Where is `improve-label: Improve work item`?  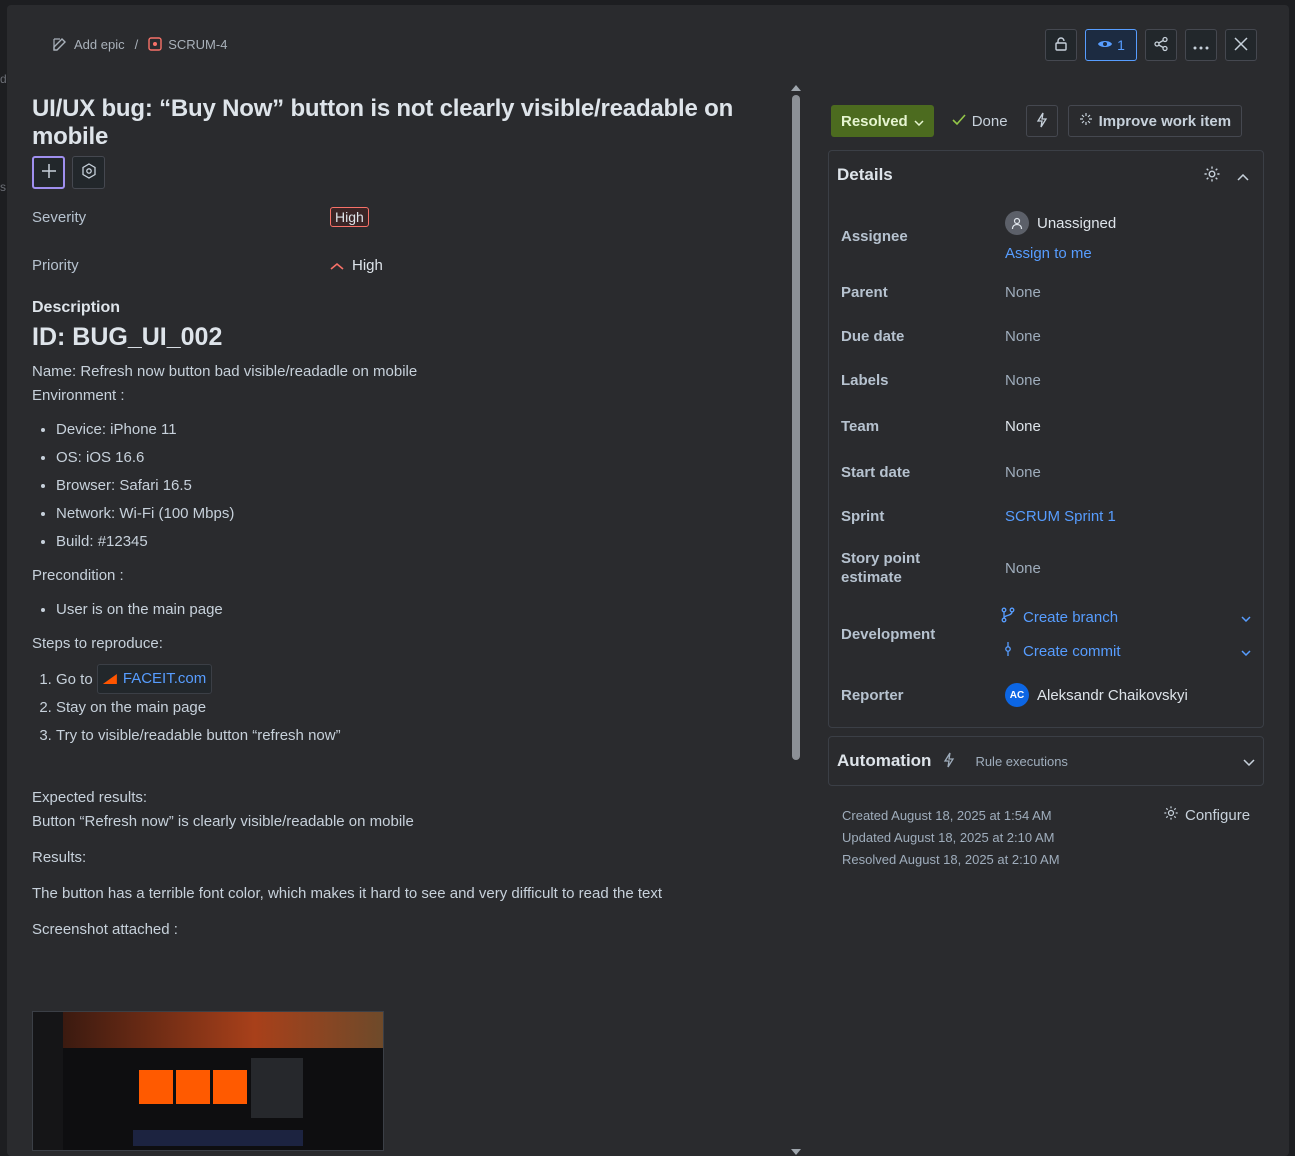 improve-label: Improve work item is located at coordinates (1165, 121).